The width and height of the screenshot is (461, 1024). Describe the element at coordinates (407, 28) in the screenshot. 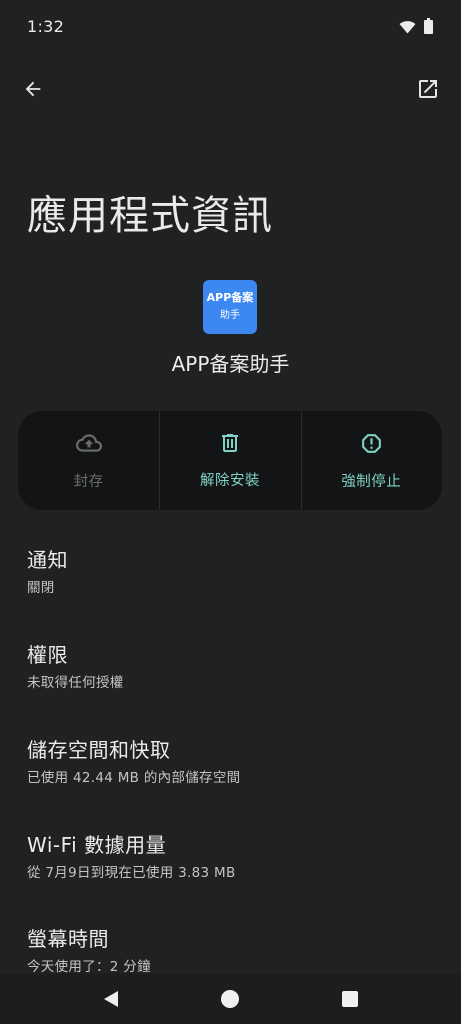

I see `wifi-icon` at that location.